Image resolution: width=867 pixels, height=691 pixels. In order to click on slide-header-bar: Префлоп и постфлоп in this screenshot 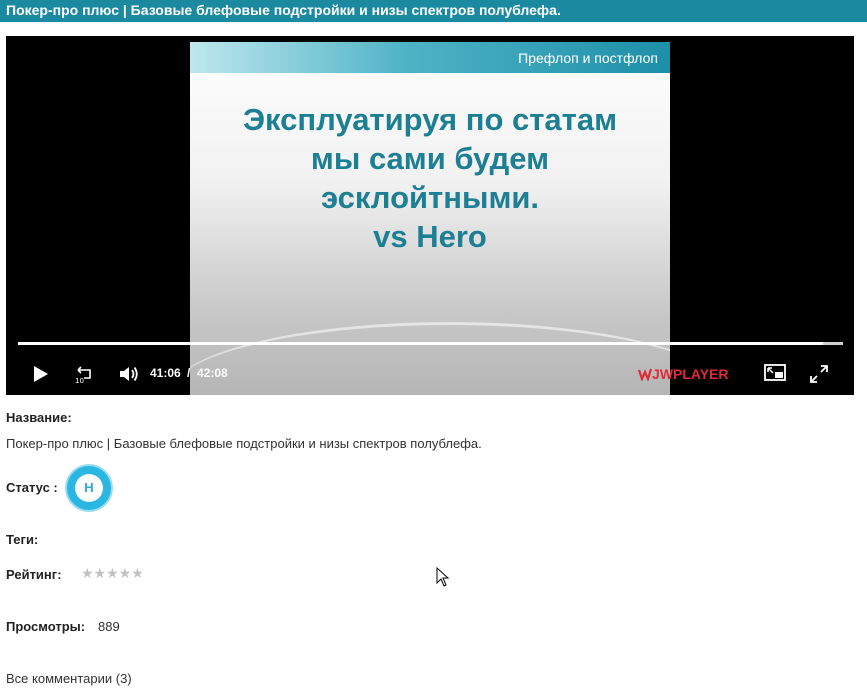, I will do `click(430, 57)`.